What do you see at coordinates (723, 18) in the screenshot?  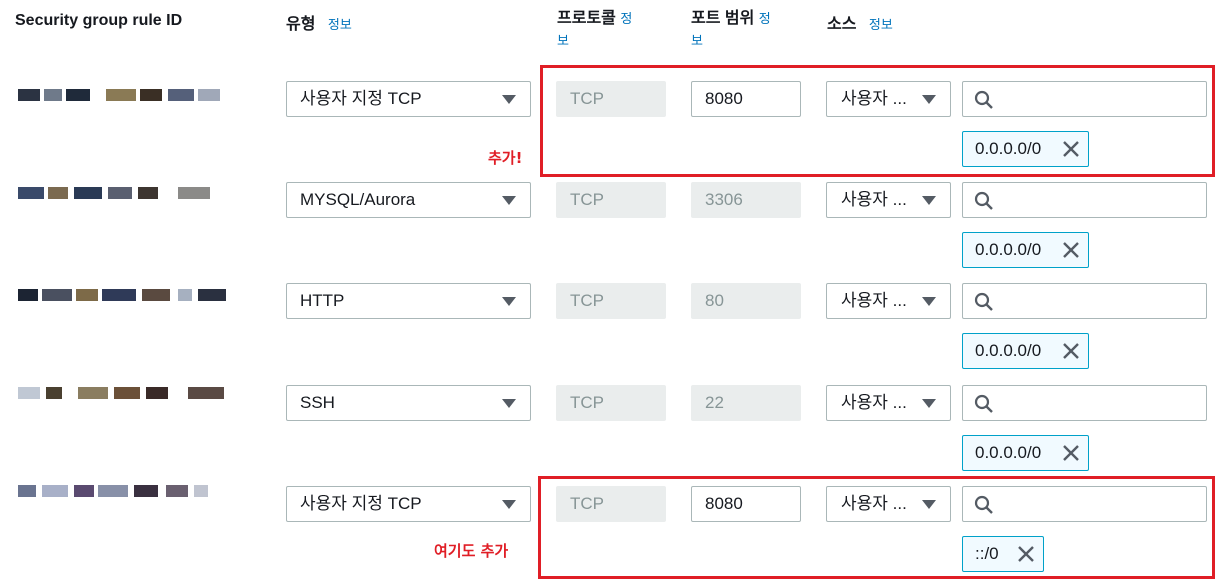 I see `header-port-label: 포트 범위` at bounding box center [723, 18].